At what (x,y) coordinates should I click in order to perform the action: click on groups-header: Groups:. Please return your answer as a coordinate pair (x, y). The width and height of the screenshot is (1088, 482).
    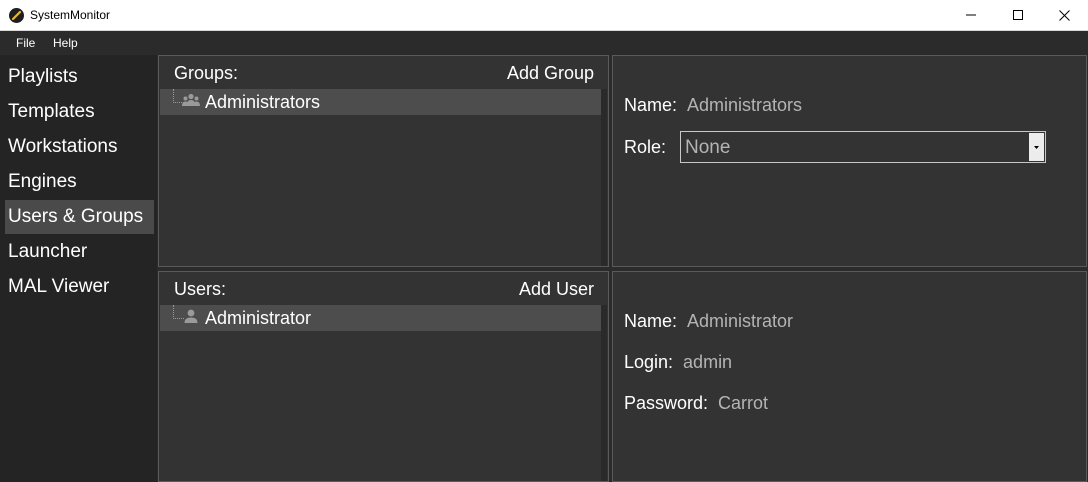
    Looking at the image, I should click on (206, 73).